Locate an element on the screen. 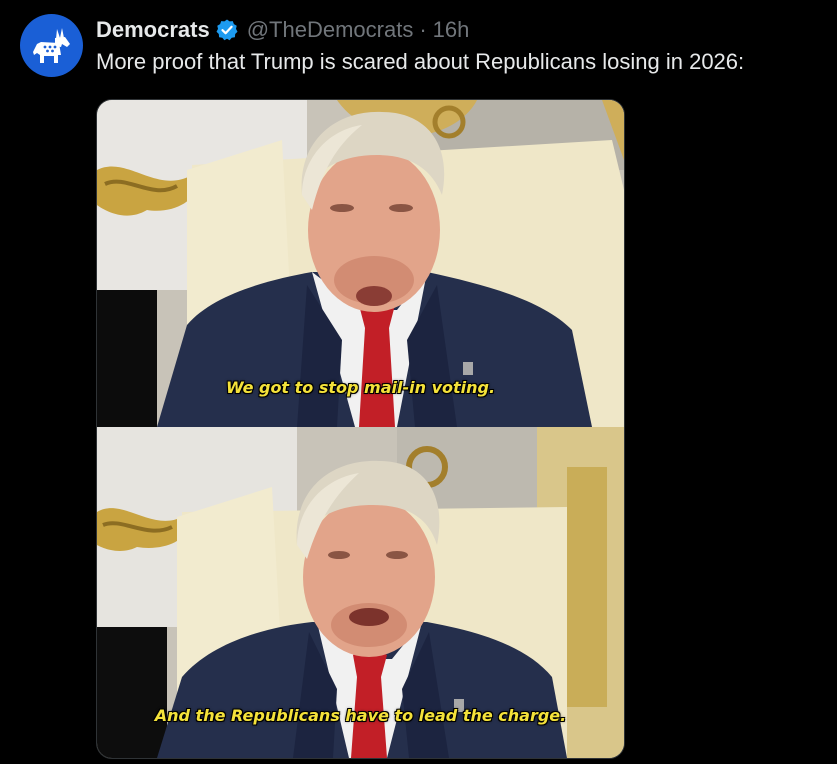  video-caption: We got to stop mail-in voting. is located at coordinates (360, 387).